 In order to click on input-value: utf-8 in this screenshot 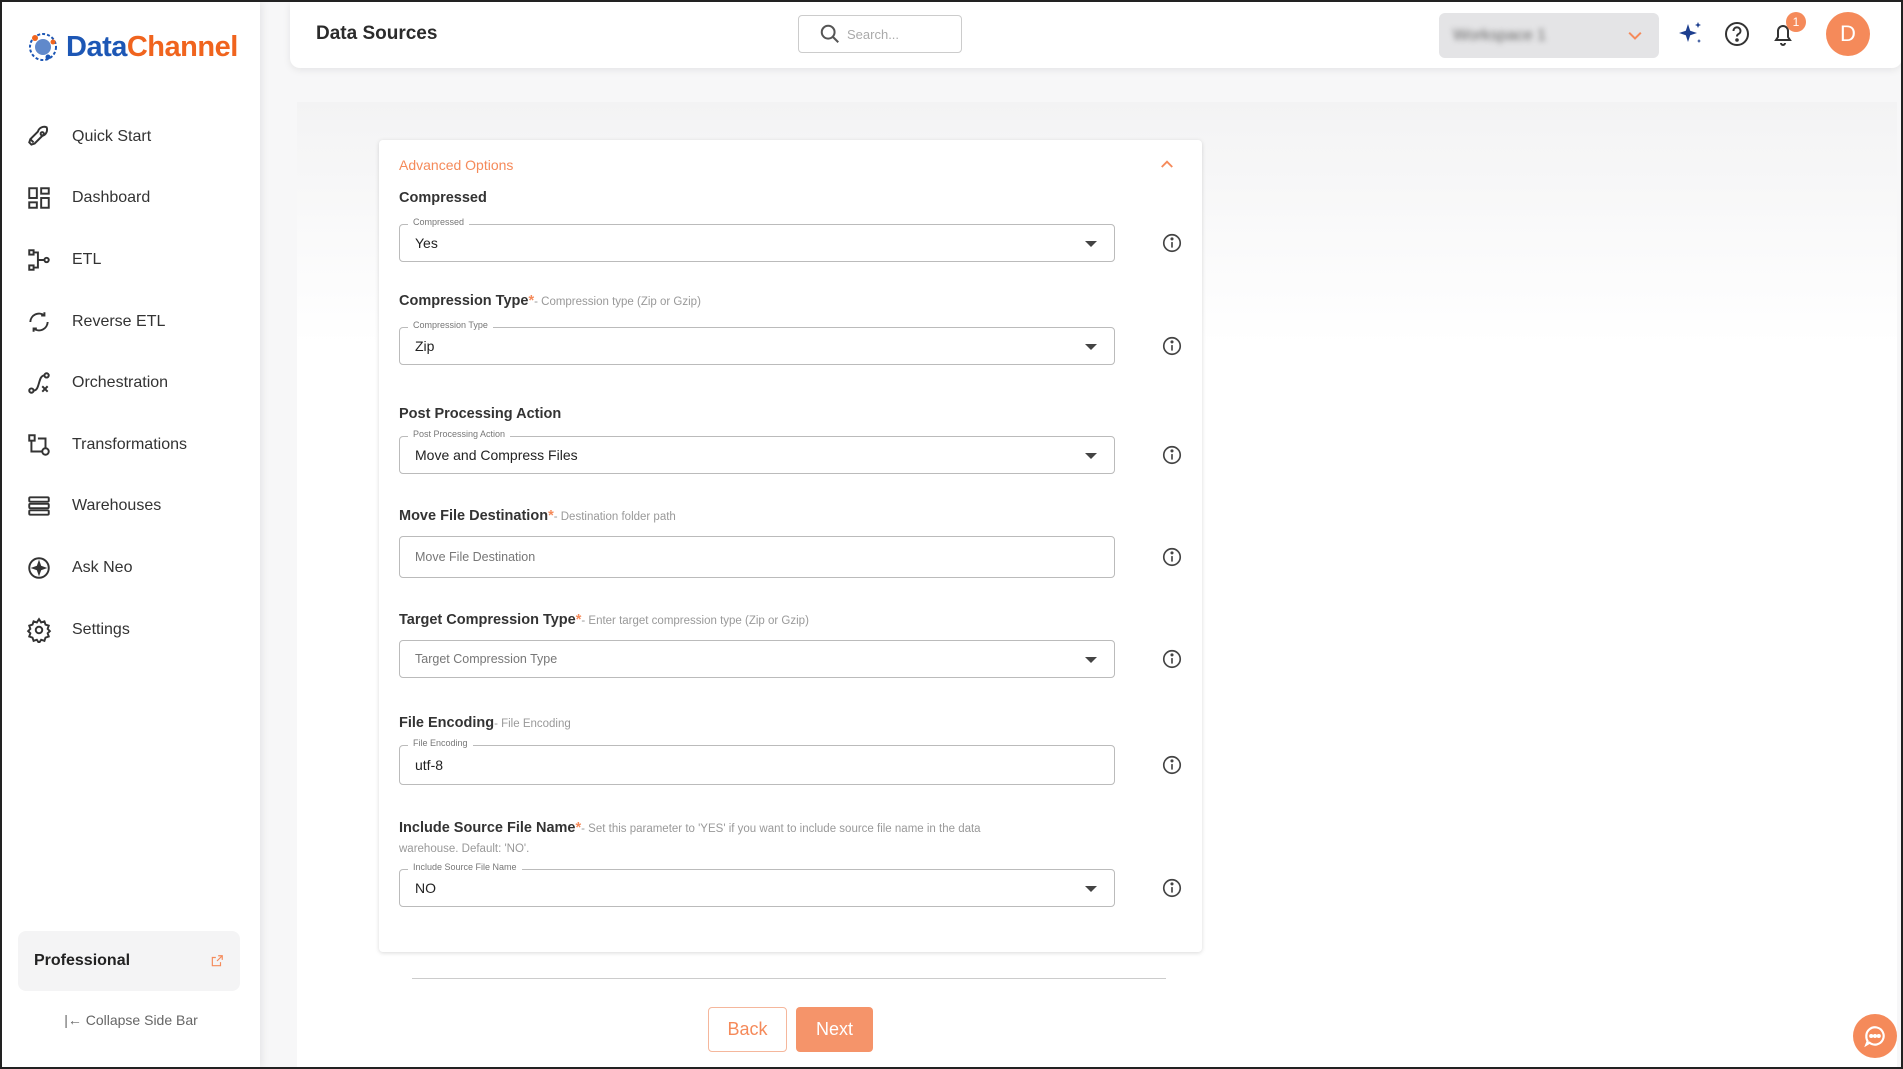, I will do `click(429, 765)`.